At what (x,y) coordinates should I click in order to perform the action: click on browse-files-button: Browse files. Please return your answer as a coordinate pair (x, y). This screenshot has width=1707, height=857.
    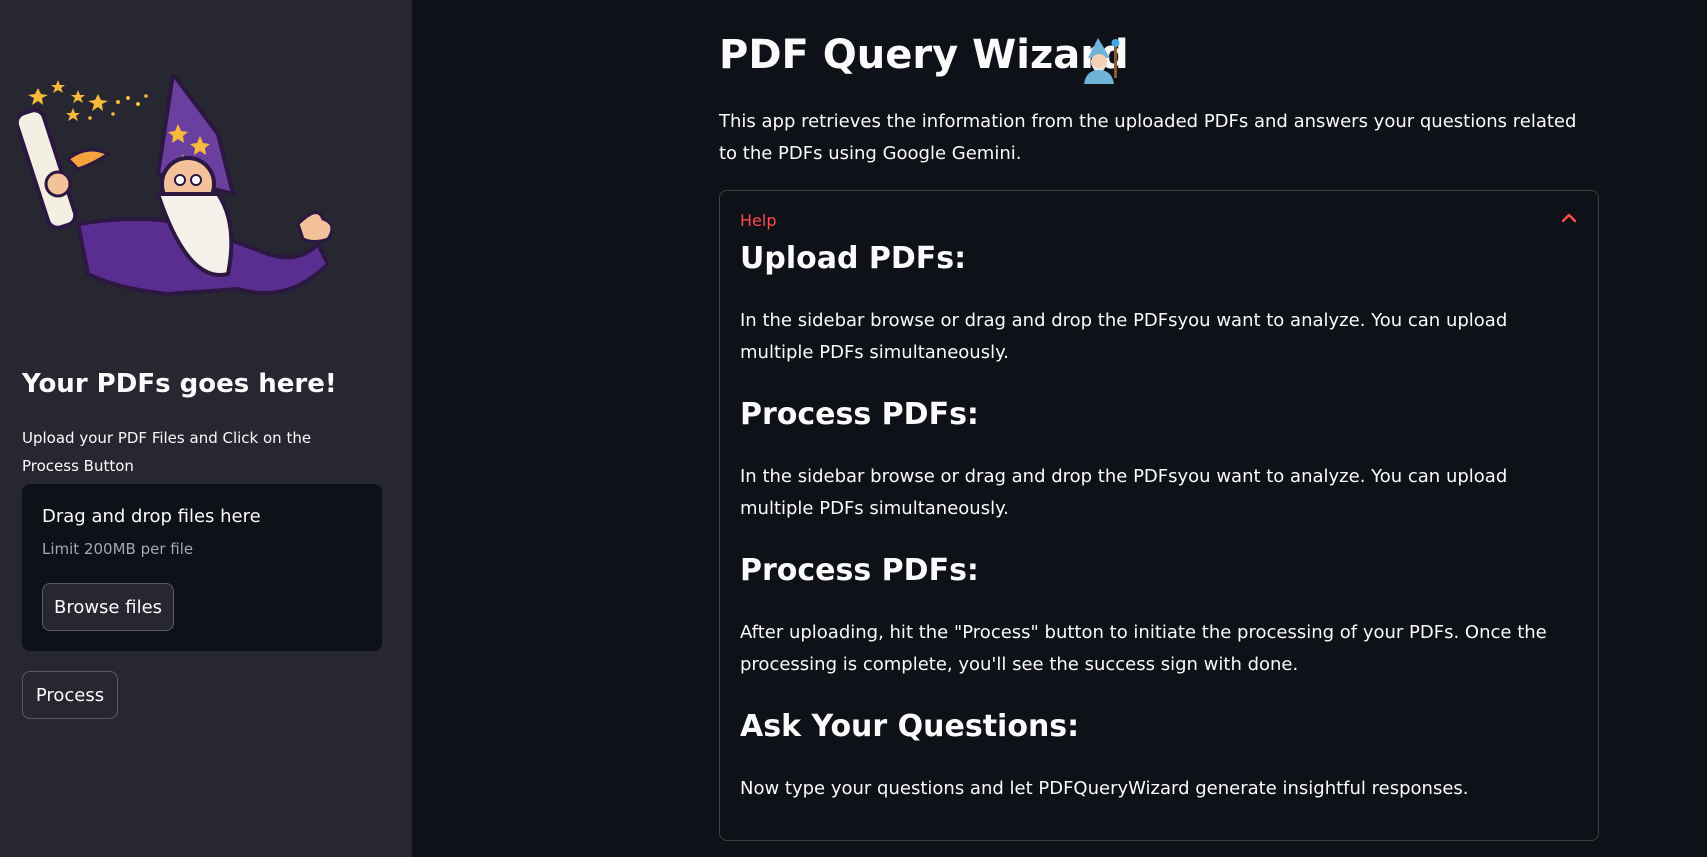
    Looking at the image, I should click on (108, 607).